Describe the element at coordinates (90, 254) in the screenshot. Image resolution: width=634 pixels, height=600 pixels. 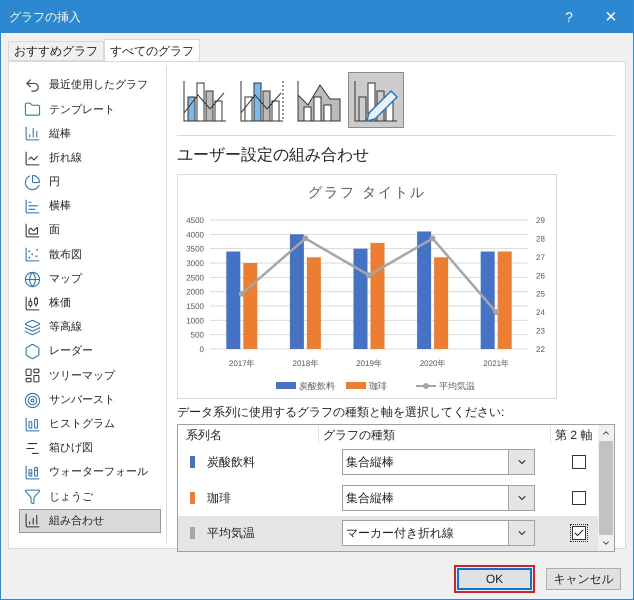
I see `sidebar-item: 散布図` at that location.